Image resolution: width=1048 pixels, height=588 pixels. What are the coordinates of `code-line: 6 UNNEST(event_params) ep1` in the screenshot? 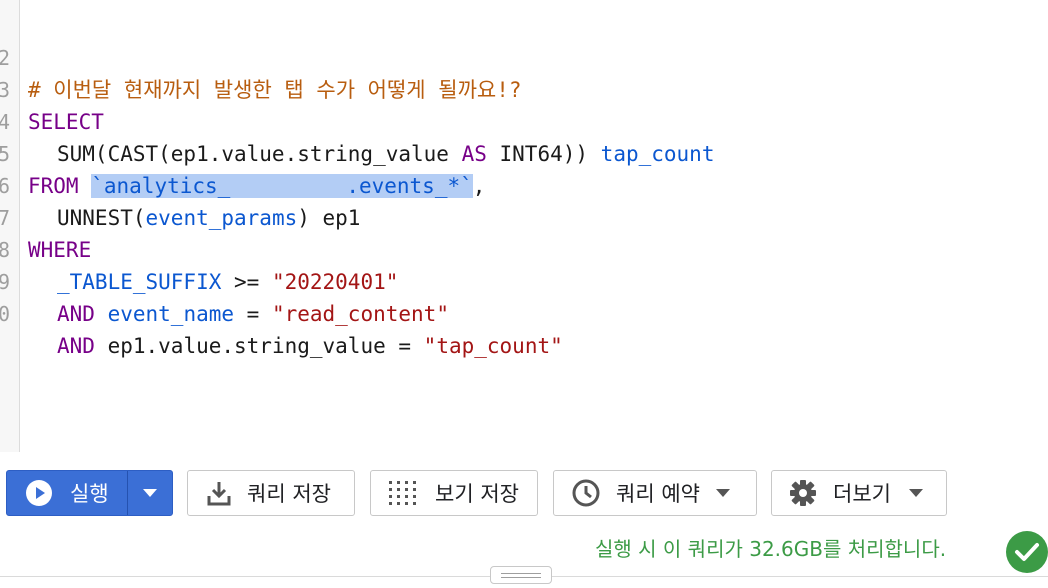 It's located at (180, 184).